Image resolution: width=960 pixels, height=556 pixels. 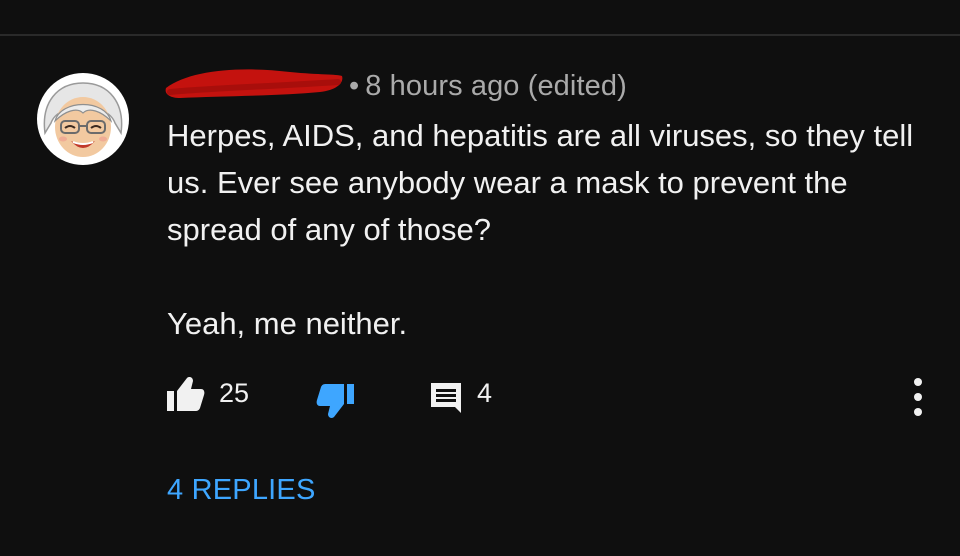 I want to click on avatar, so click(x=83, y=119).